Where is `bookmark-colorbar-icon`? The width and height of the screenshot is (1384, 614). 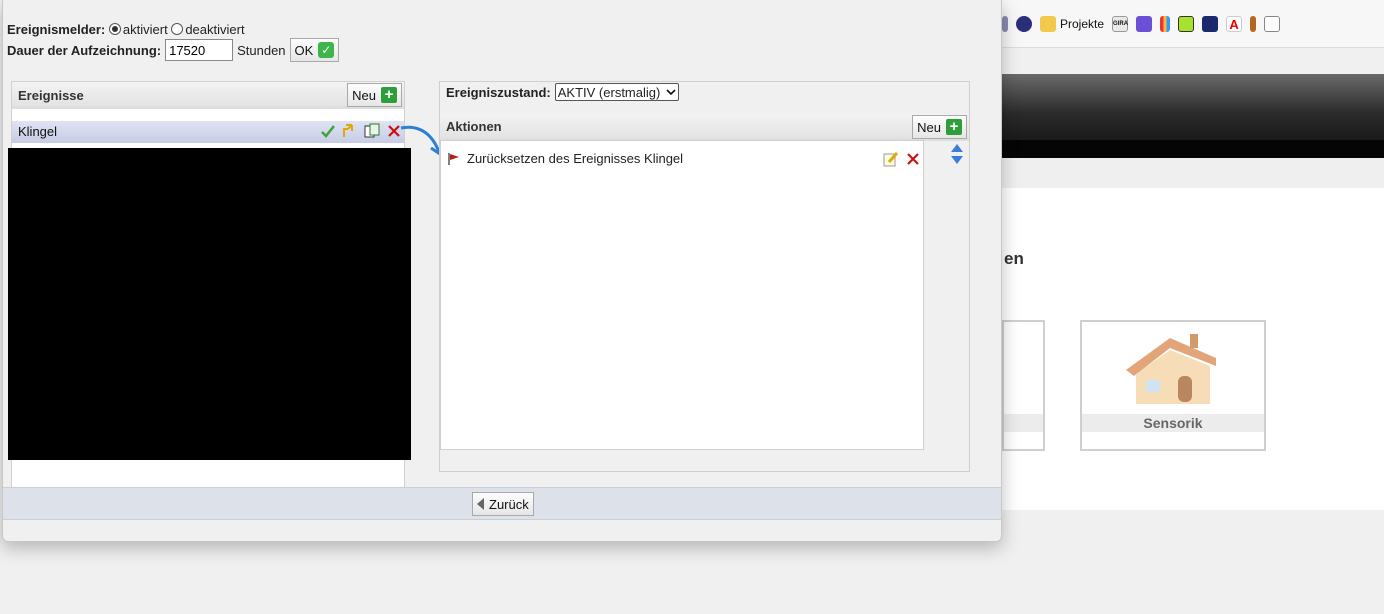
bookmark-colorbar-icon is located at coordinates (1165, 24).